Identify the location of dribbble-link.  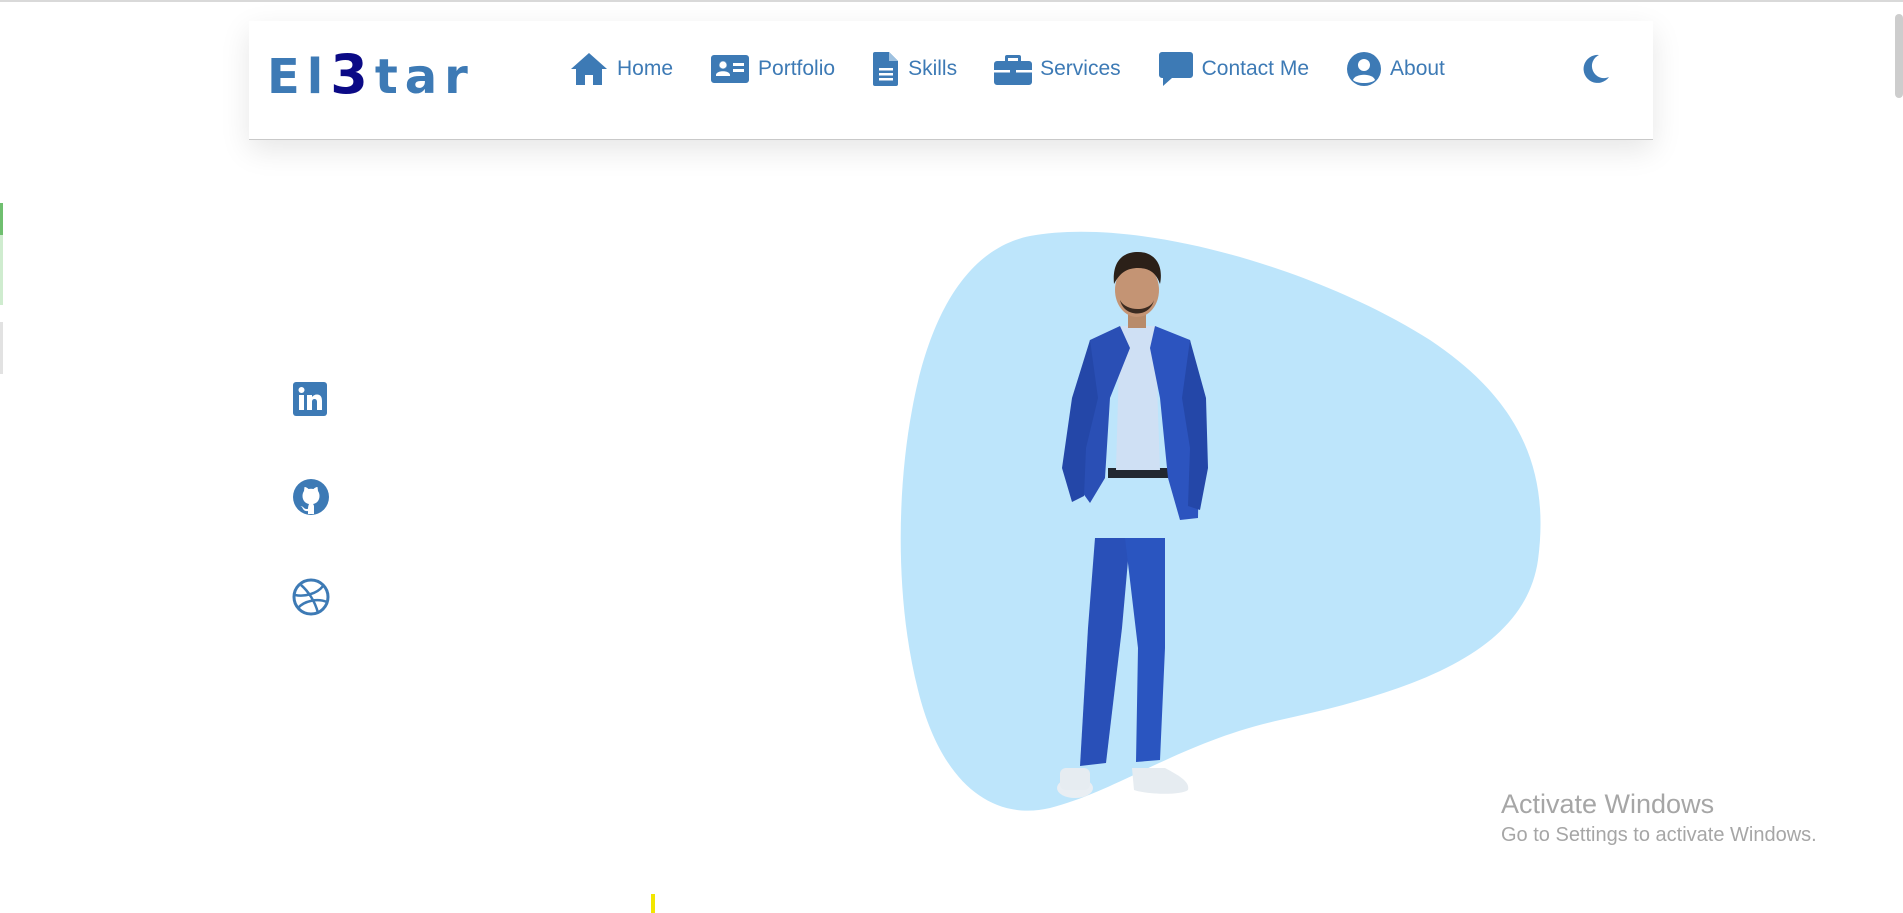
(311, 597).